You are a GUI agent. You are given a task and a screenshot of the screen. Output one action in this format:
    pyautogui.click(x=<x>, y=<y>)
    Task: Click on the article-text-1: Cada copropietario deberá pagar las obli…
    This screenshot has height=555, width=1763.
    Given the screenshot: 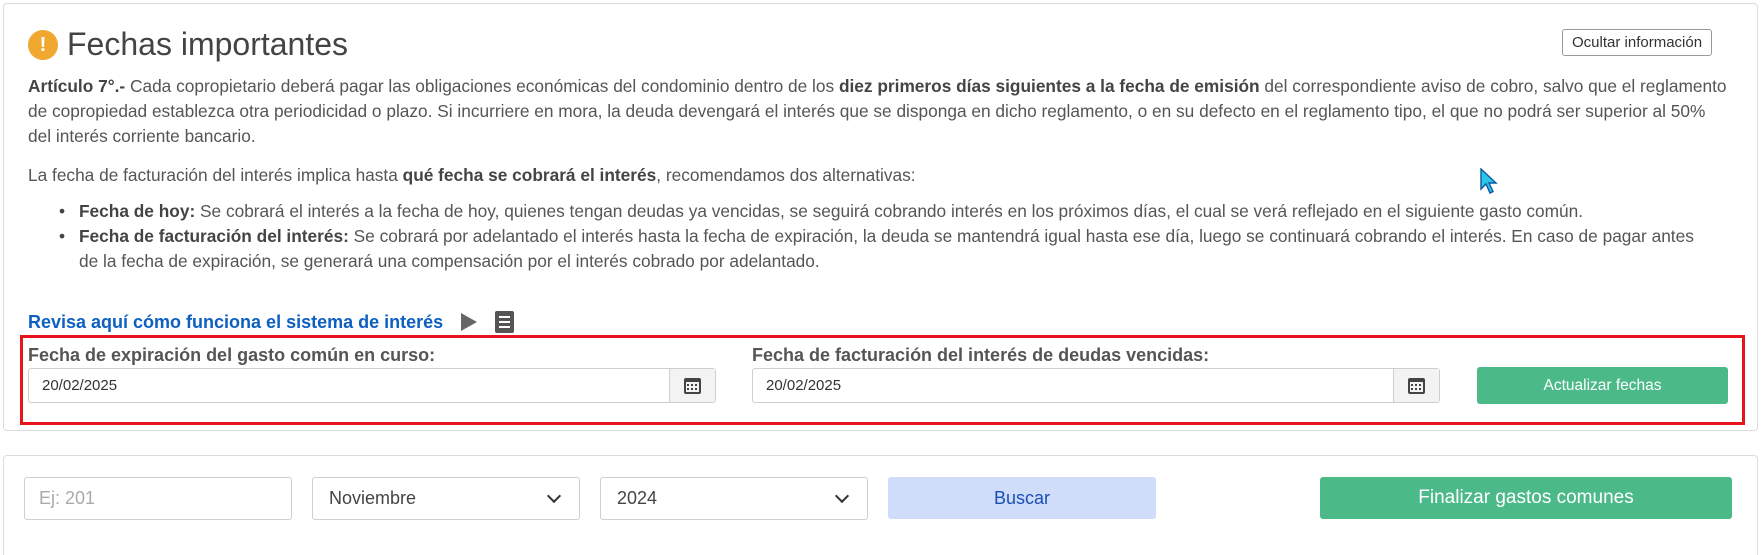 What is the action you would take?
    pyautogui.click(x=482, y=86)
    